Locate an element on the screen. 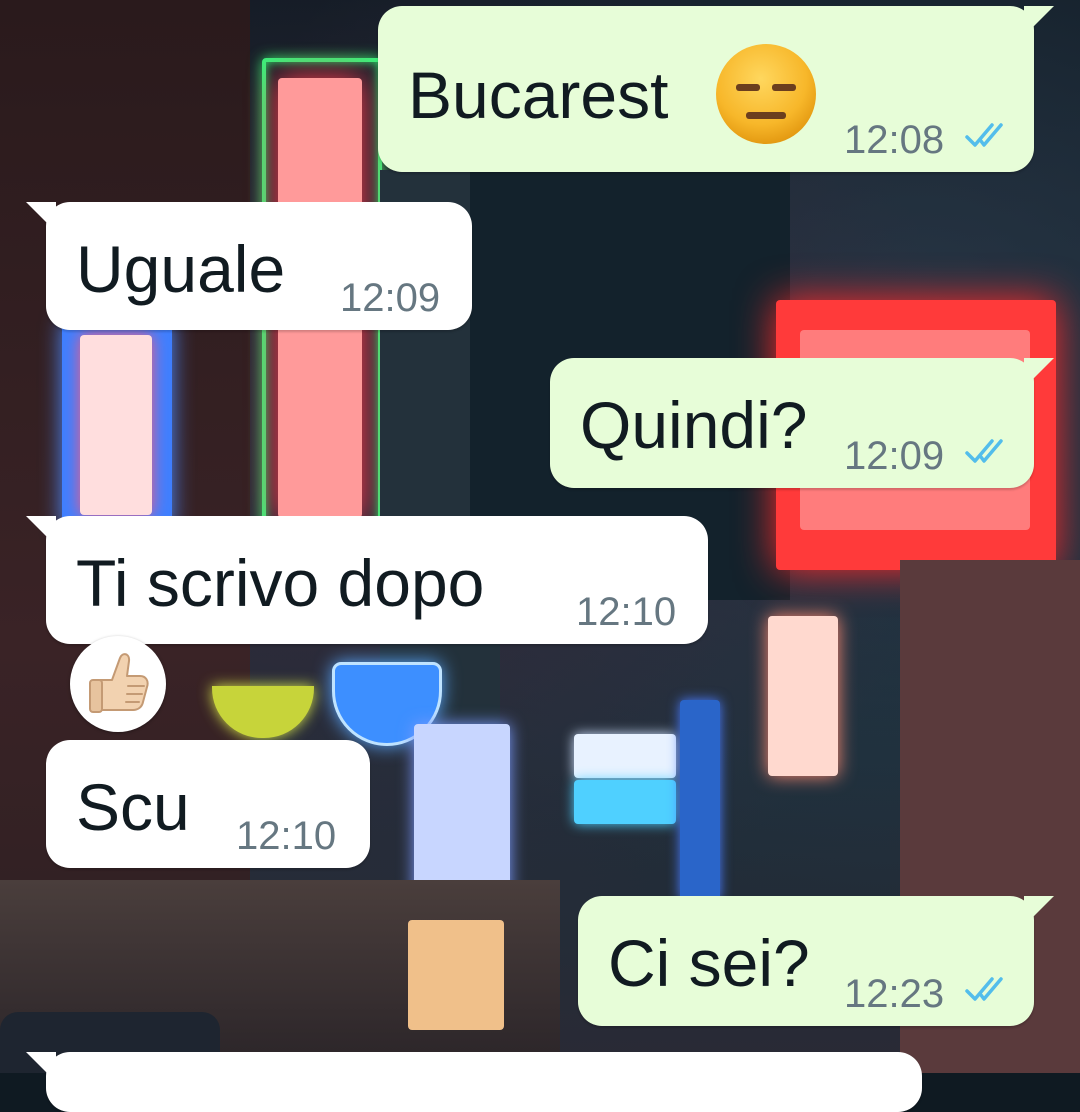 Image resolution: width=1080 pixels, height=1112 pixels. message-reaction is located at coordinates (118, 684).